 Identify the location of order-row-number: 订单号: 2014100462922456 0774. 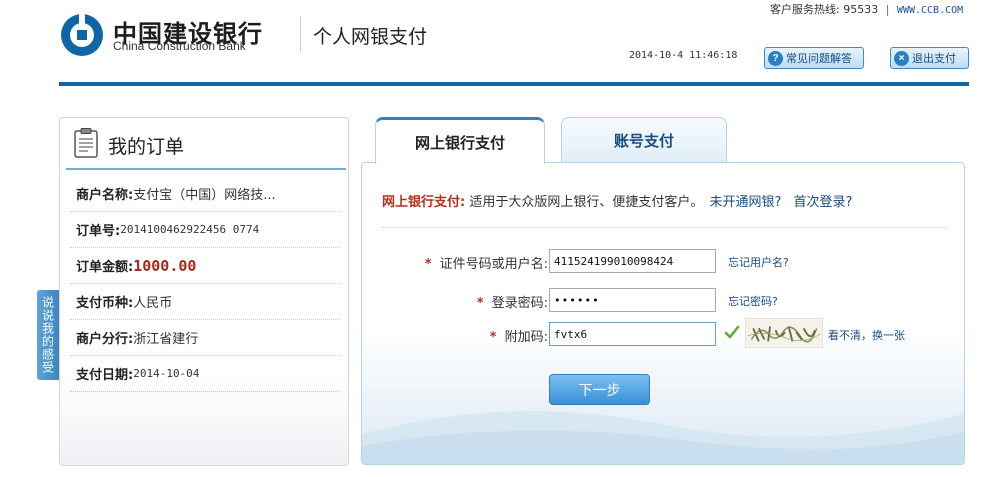
(205, 230).